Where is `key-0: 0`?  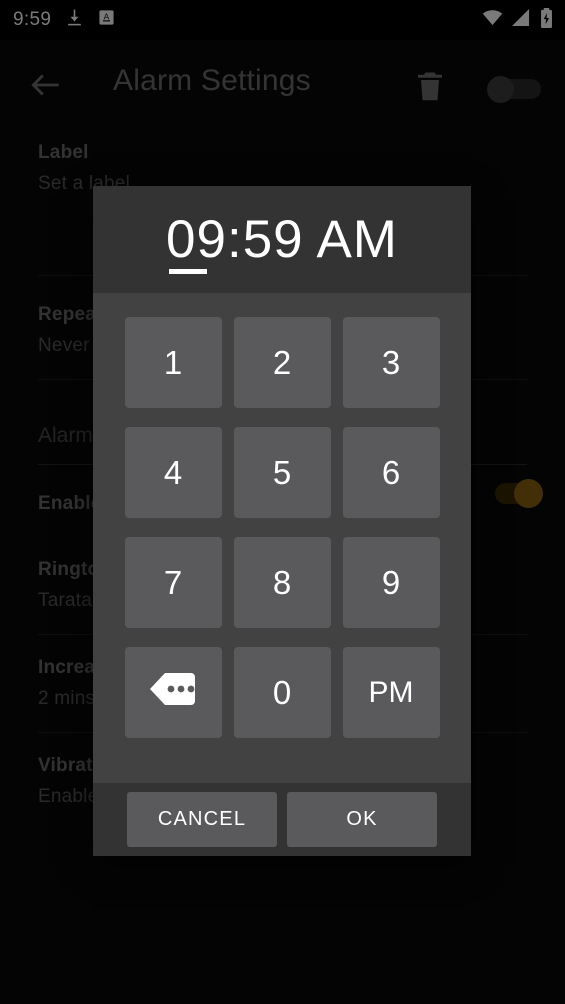
key-0: 0 is located at coordinates (282, 692).